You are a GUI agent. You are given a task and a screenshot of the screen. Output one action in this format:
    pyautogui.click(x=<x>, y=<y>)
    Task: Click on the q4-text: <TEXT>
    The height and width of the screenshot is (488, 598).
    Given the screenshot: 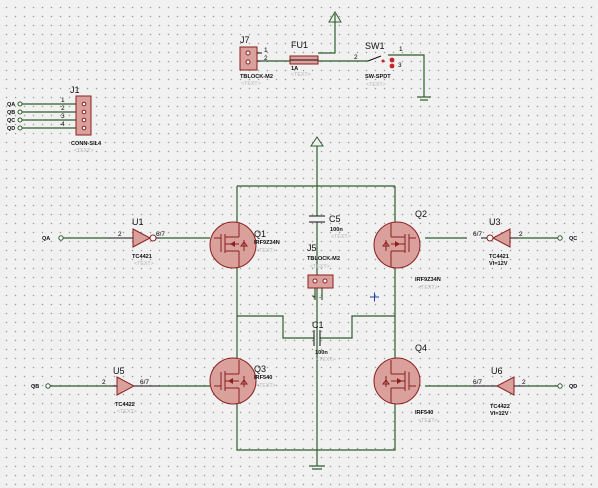 What is the action you would take?
    pyautogui.click(x=428, y=421)
    